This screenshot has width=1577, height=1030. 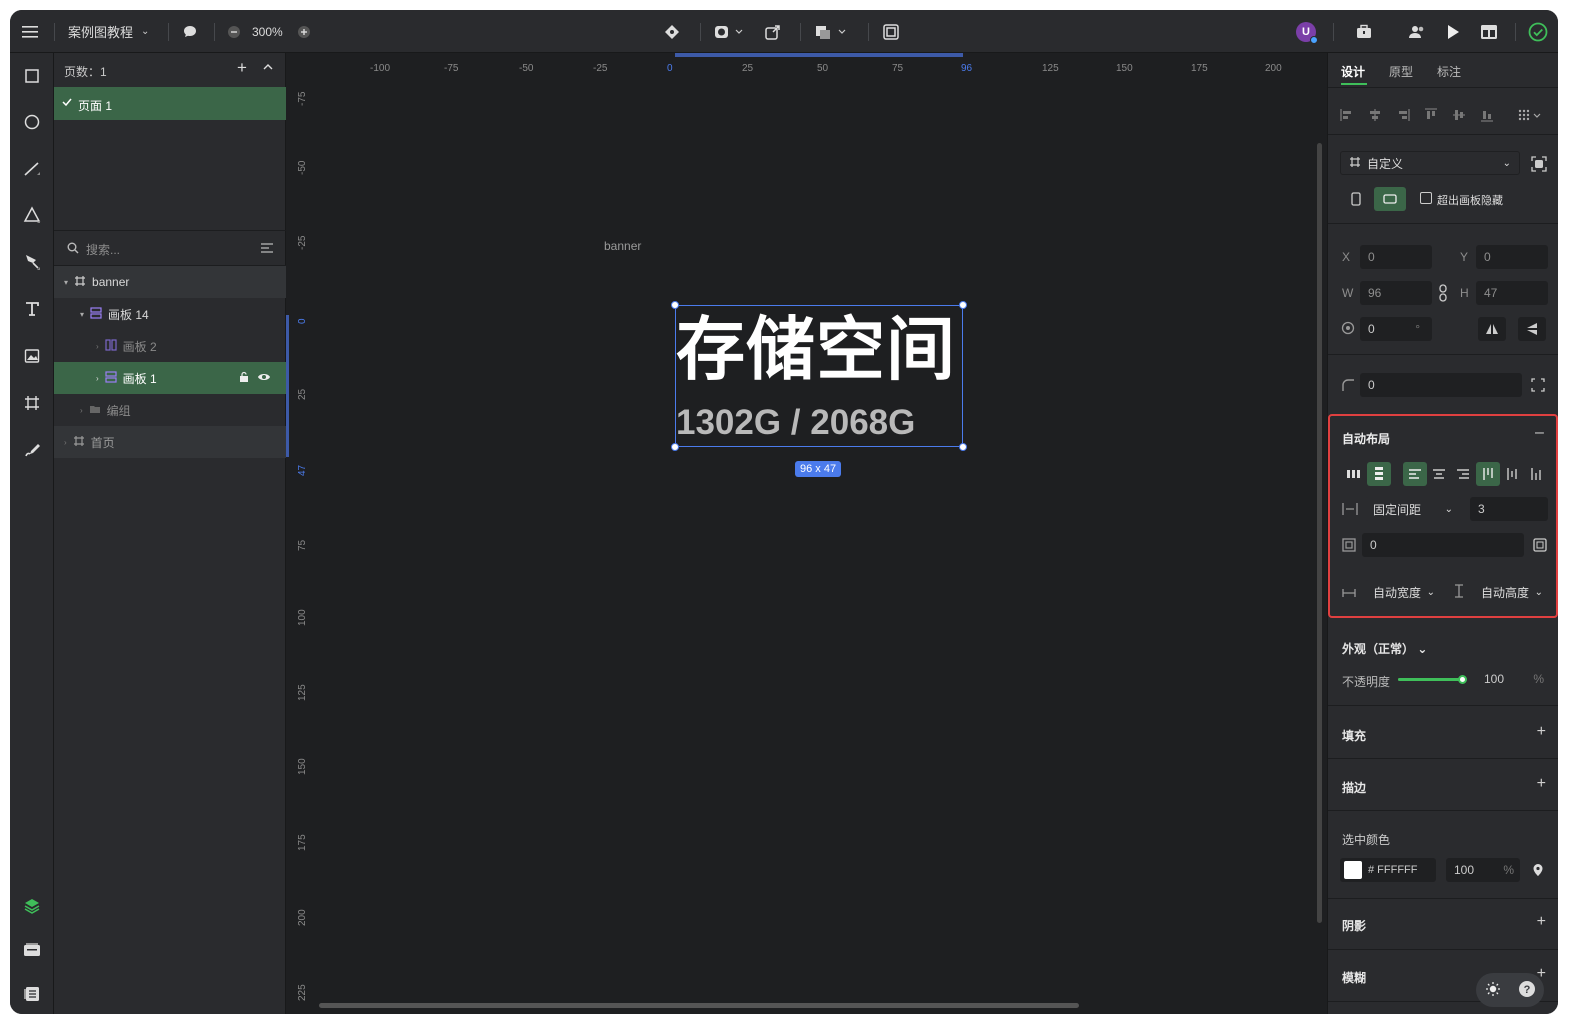 What do you see at coordinates (1539, 433) in the screenshot?
I see `remove-auto-layout-icon: –` at bounding box center [1539, 433].